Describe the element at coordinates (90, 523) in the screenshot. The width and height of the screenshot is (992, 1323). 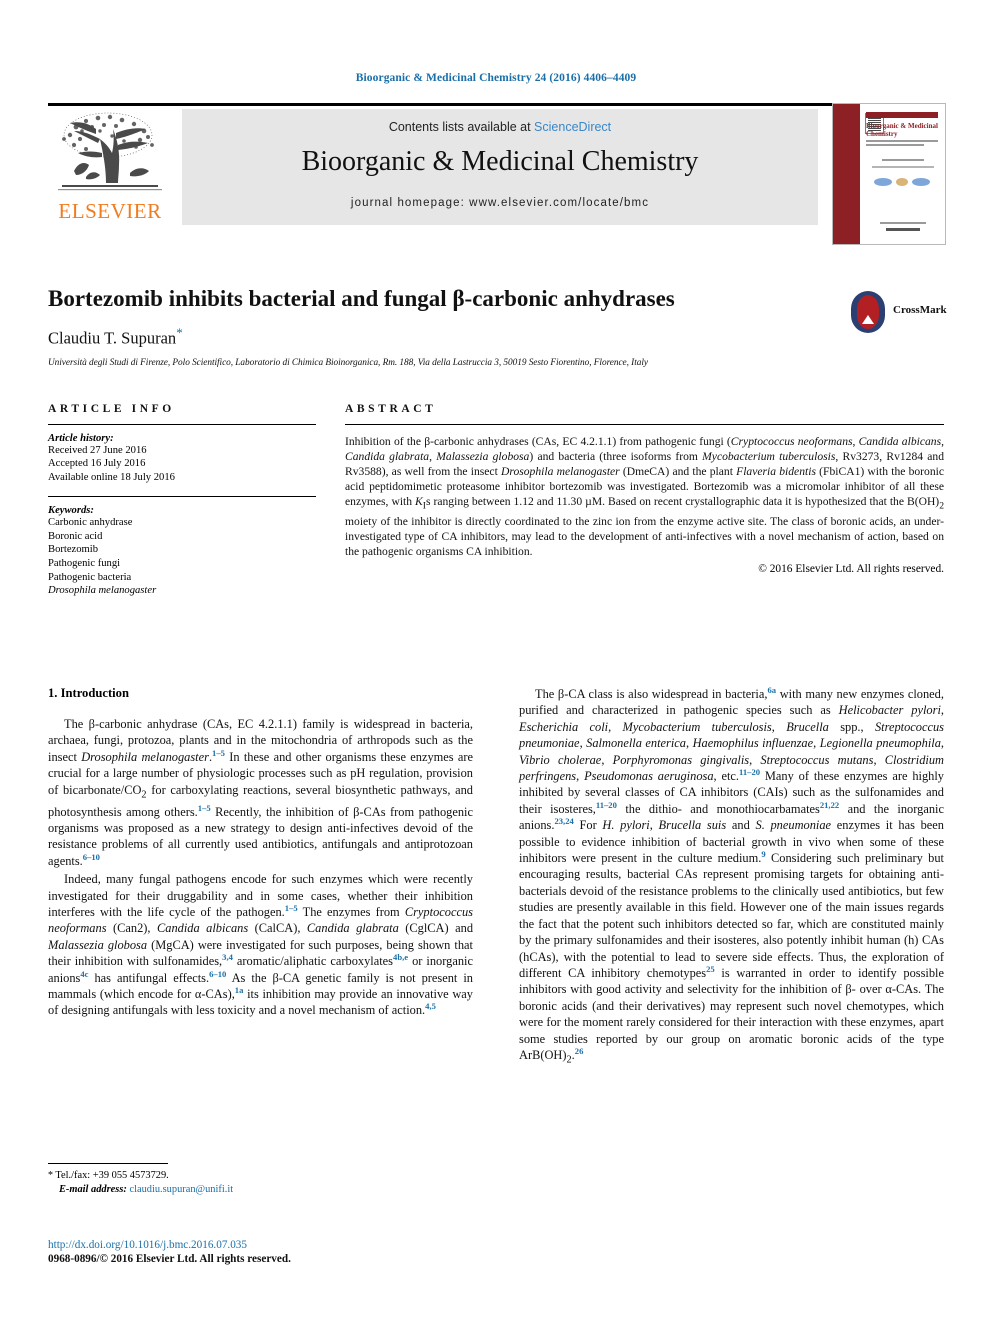
I see `keyword-item: Carbonic anhydrase` at that location.